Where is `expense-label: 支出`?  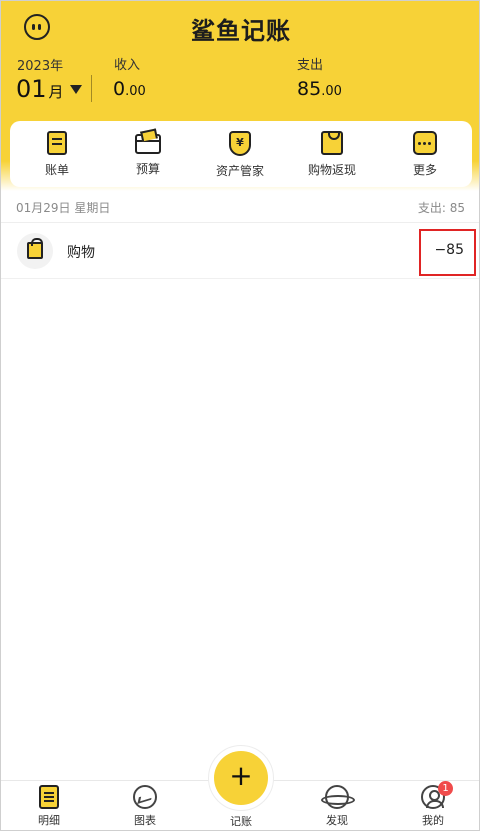 expense-label: 支出 is located at coordinates (310, 65).